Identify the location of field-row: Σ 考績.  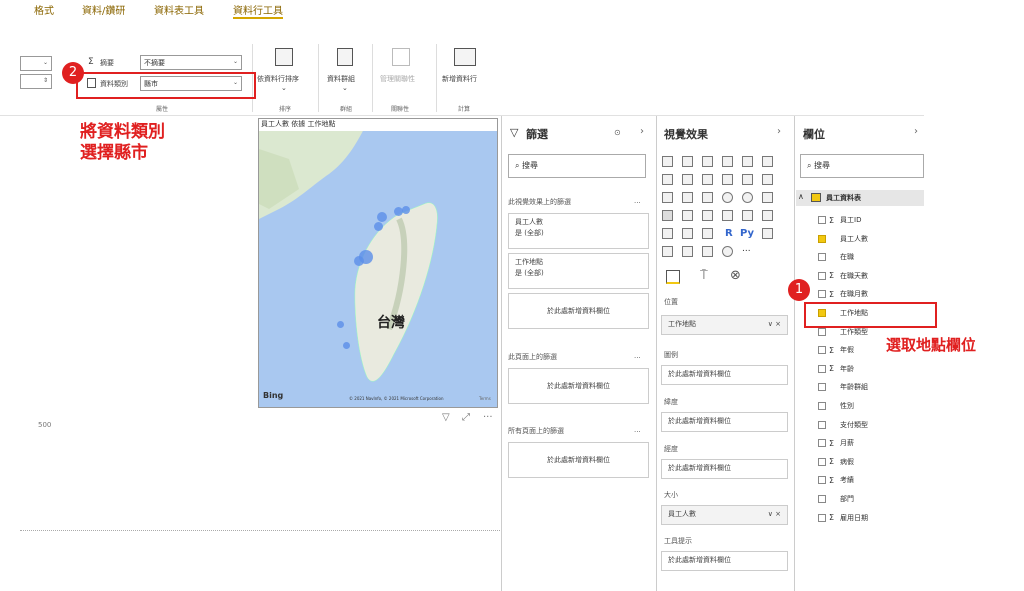
(836, 480).